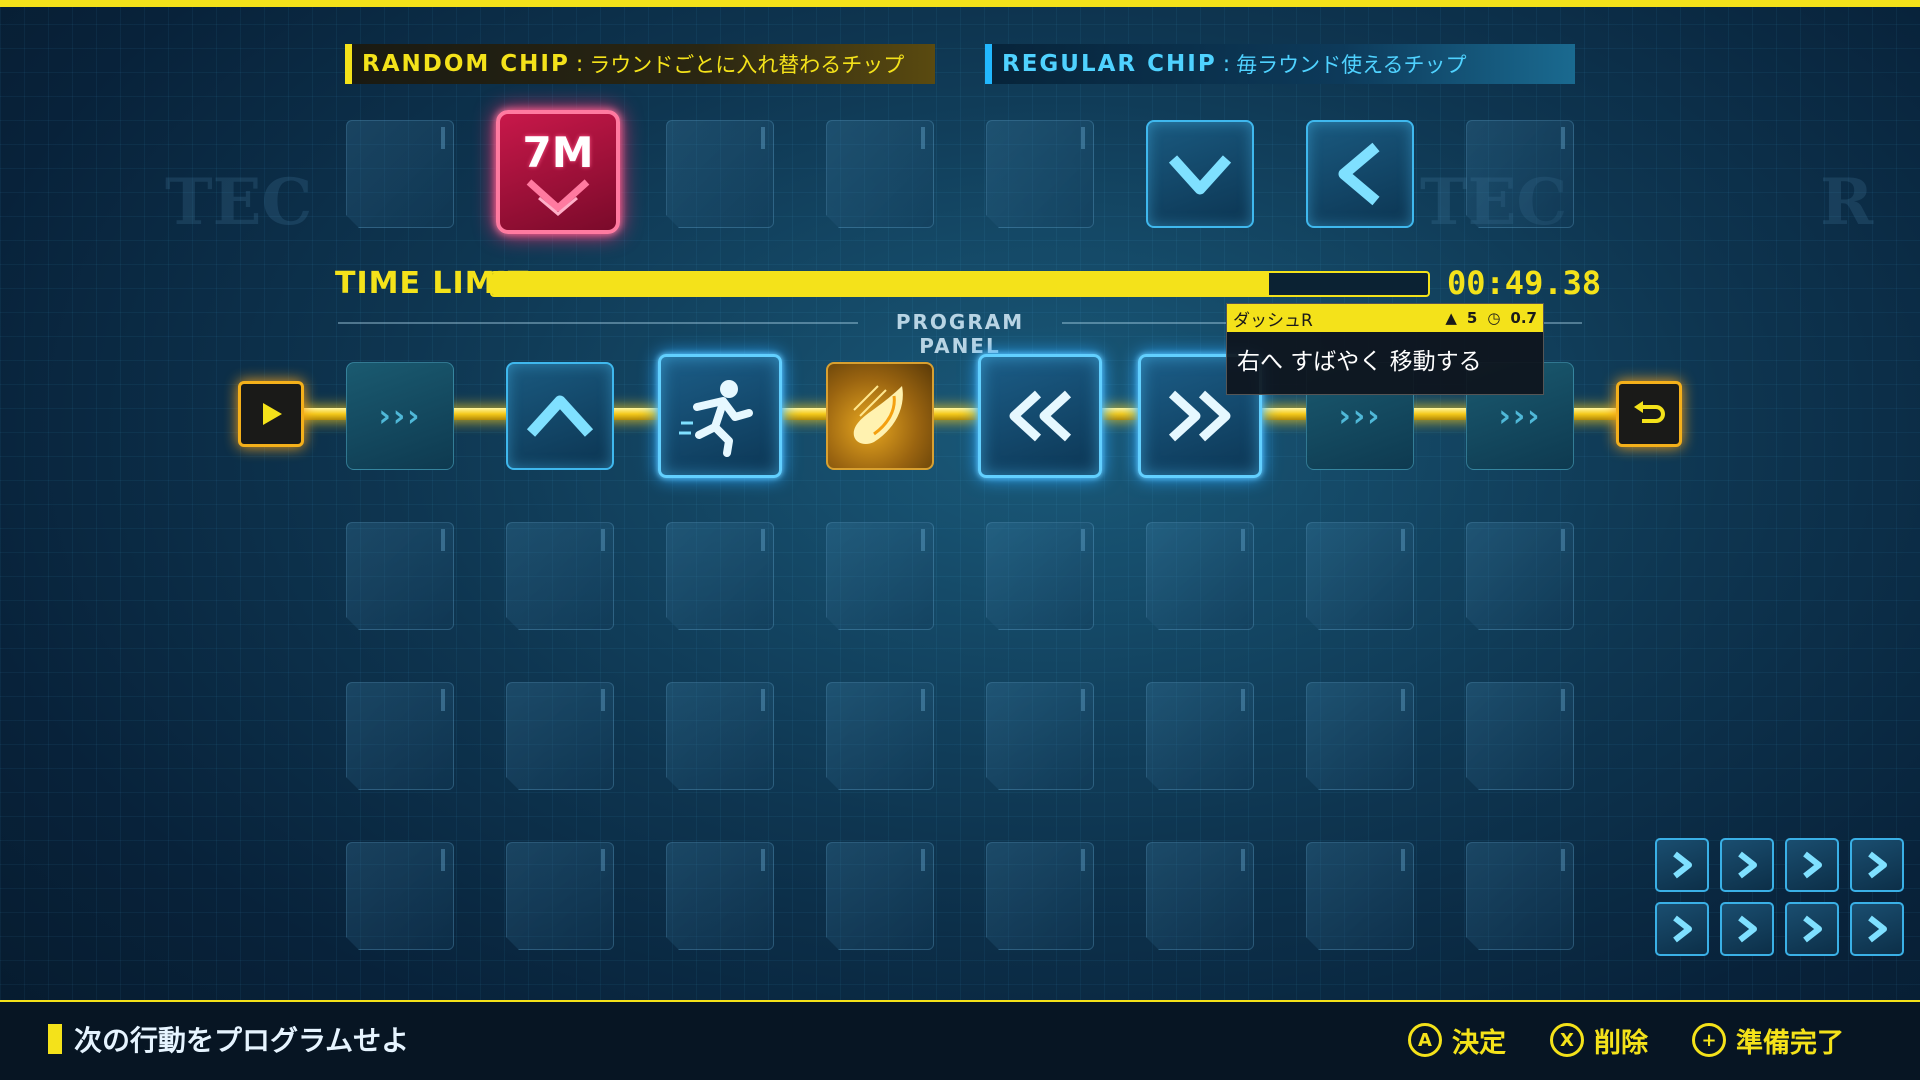  What do you see at coordinates (1199, 416) in the screenshot?
I see `dash-right-icon` at bounding box center [1199, 416].